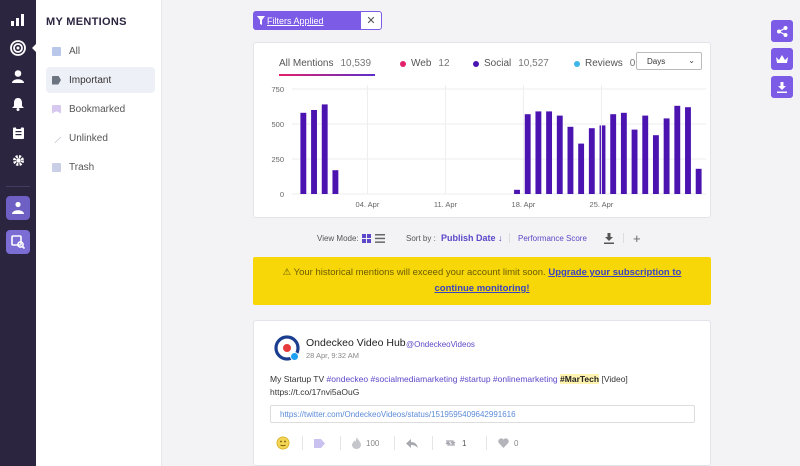 The image size is (800, 466). I want to click on upgrade-button, so click(782, 59).